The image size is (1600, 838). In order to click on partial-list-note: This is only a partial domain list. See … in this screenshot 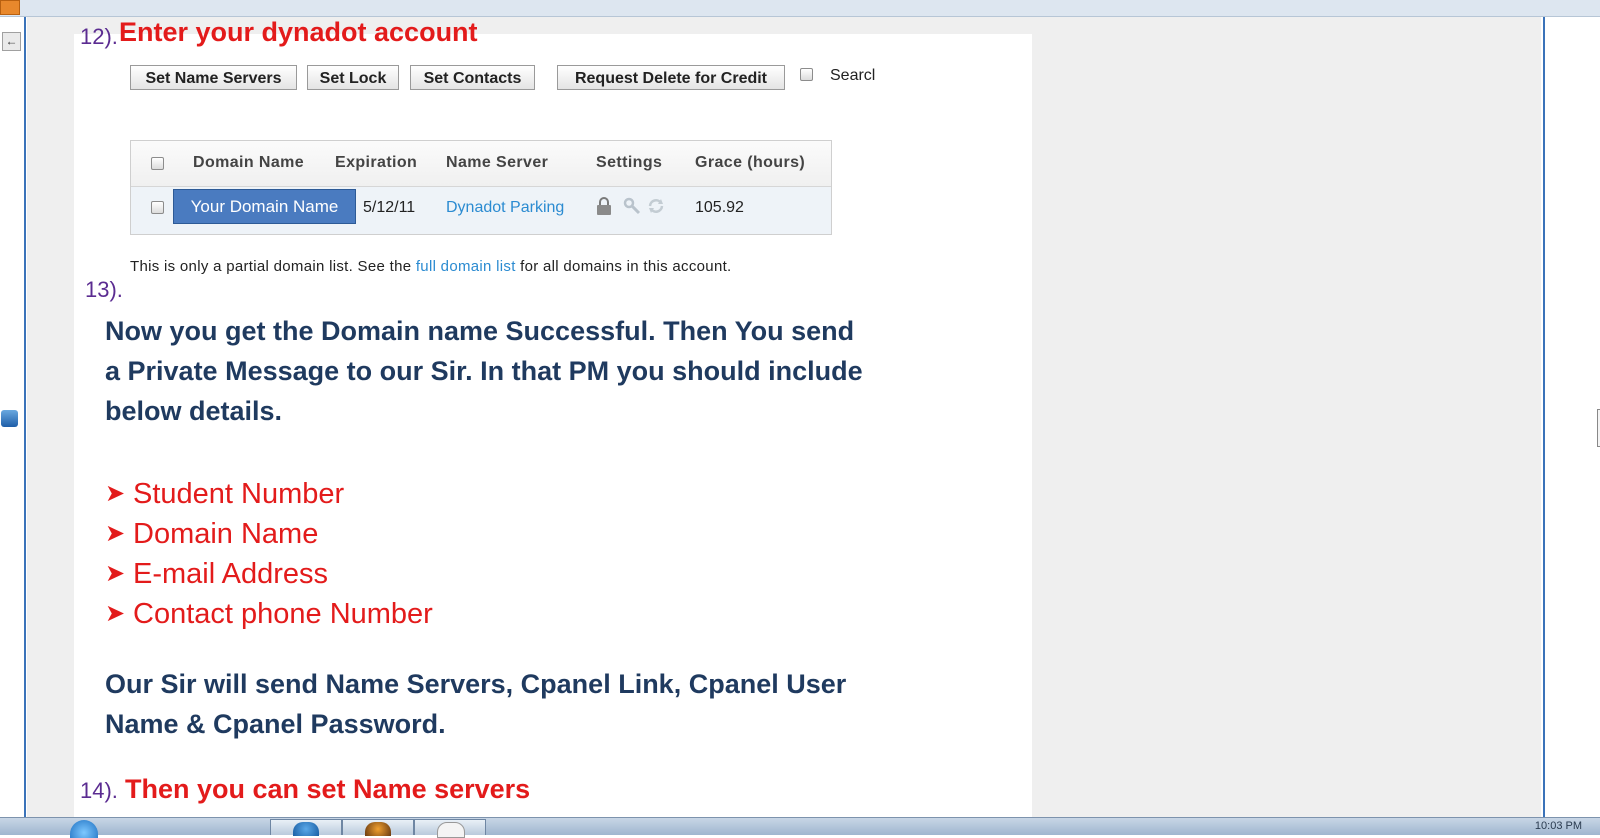, I will do `click(431, 266)`.